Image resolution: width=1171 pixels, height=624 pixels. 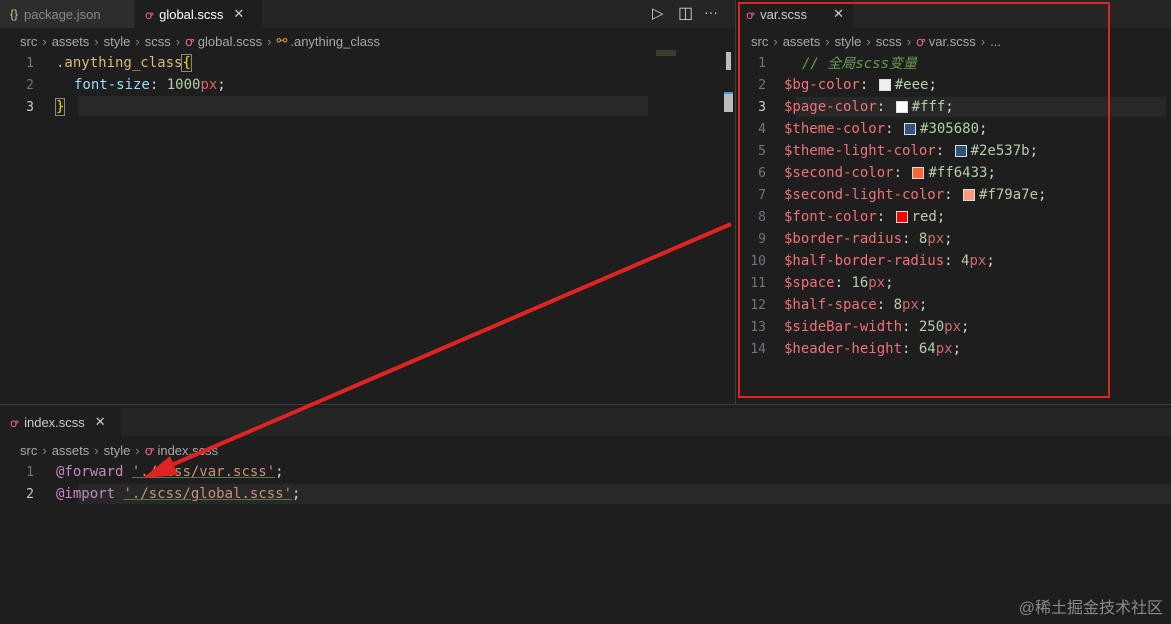 What do you see at coordinates (585, 450) in the screenshot?
I see `breadcrumb: src › assets › style › ꝍ index.scss` at bounding box center [585, 450].